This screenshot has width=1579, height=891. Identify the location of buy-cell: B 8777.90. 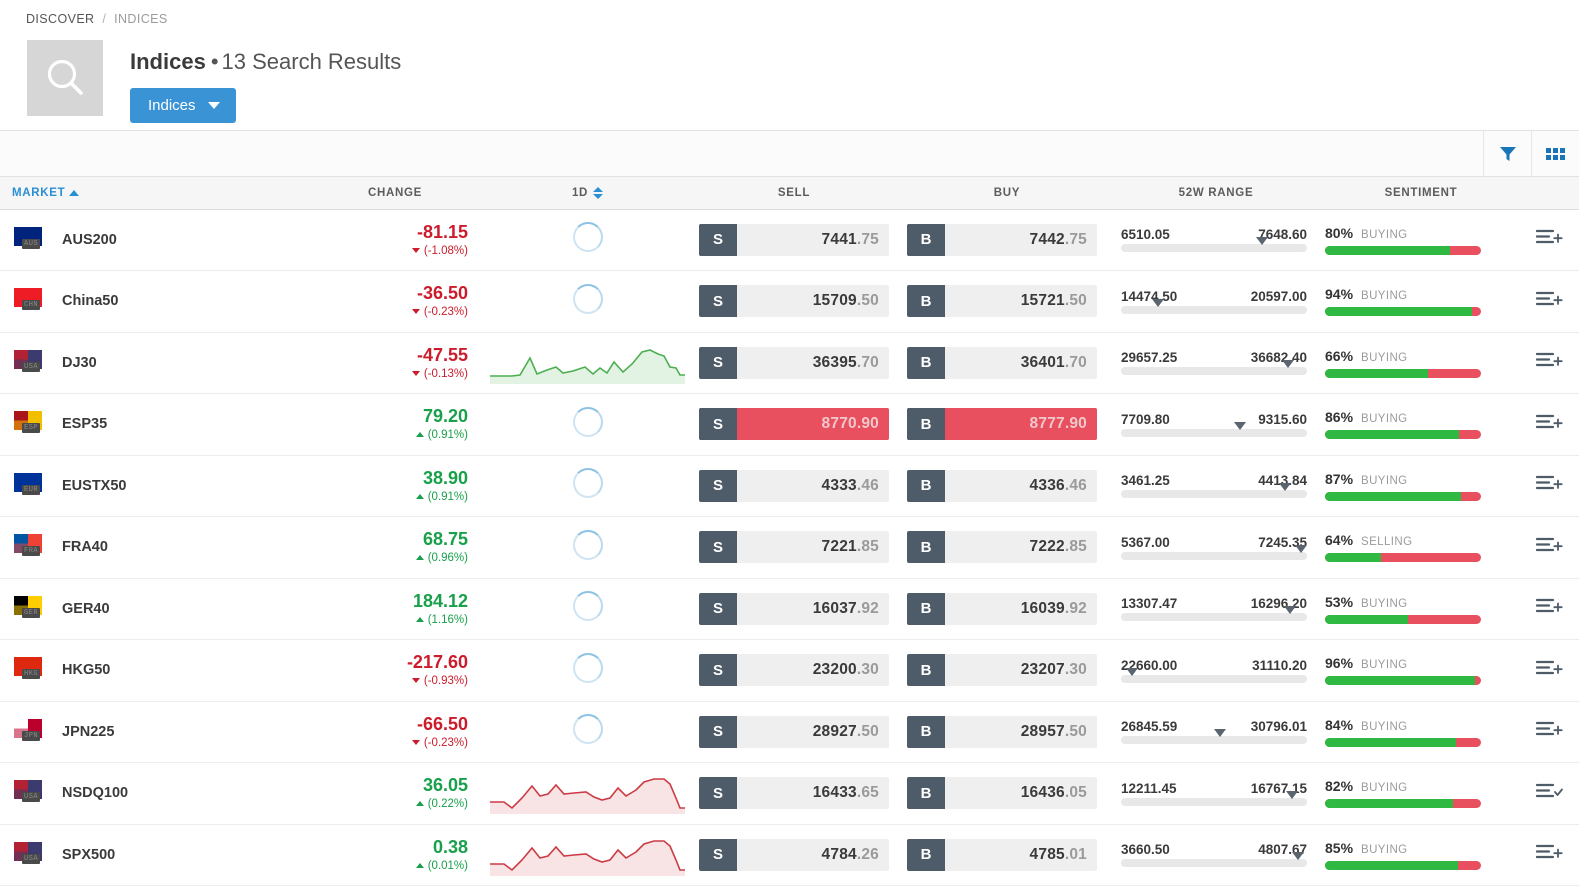
(1007, 425).